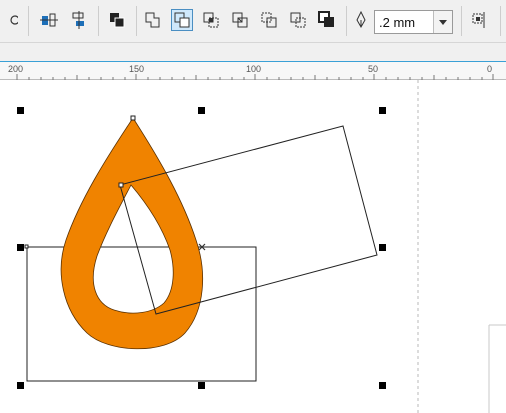 The image size is (506, 413). What do you see at coordinates (182, 20) in the screenshot?
I see `trim-icon` at bounding box center [182, 20].